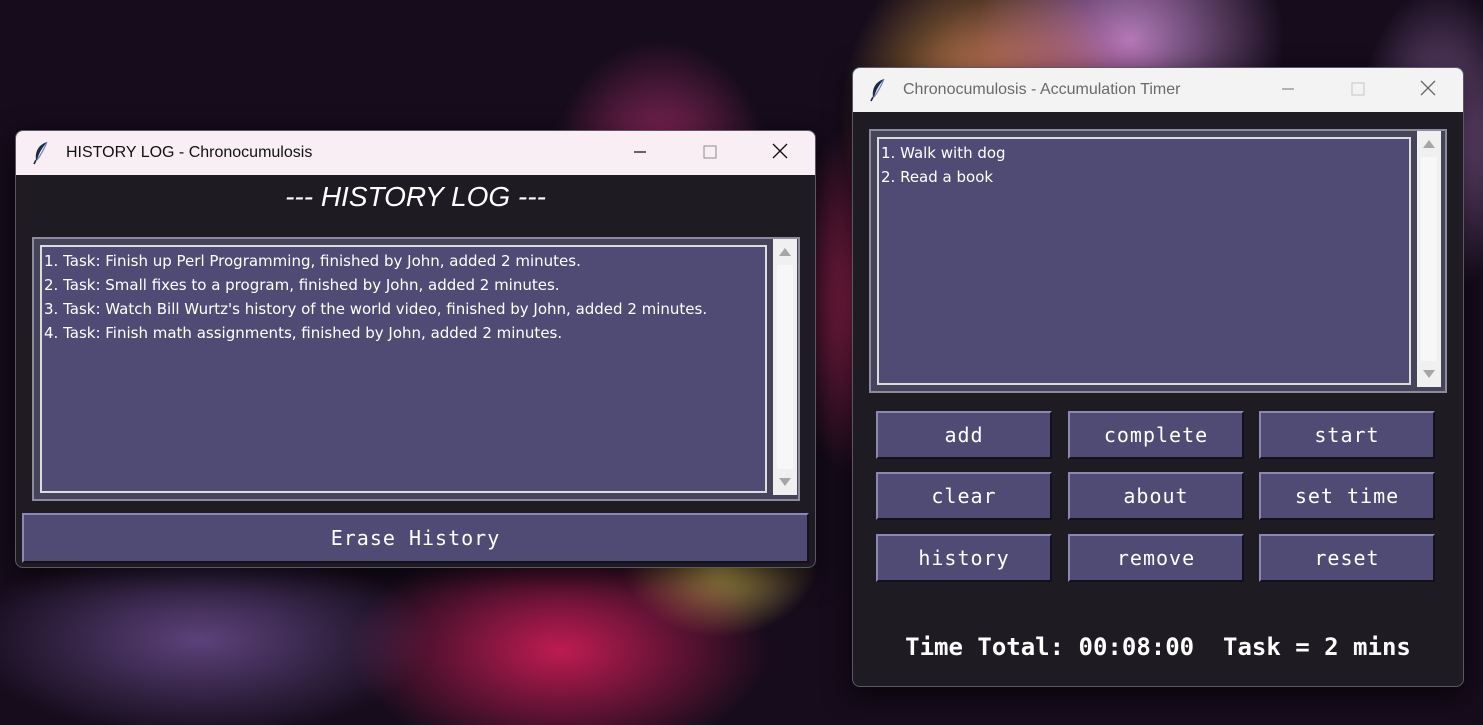 This screenshot has width=1483, height=725. What do you see at coordinates (964, 496) in the screenshot?
I see `clear-button: clear` at bounding box center [964, 496].